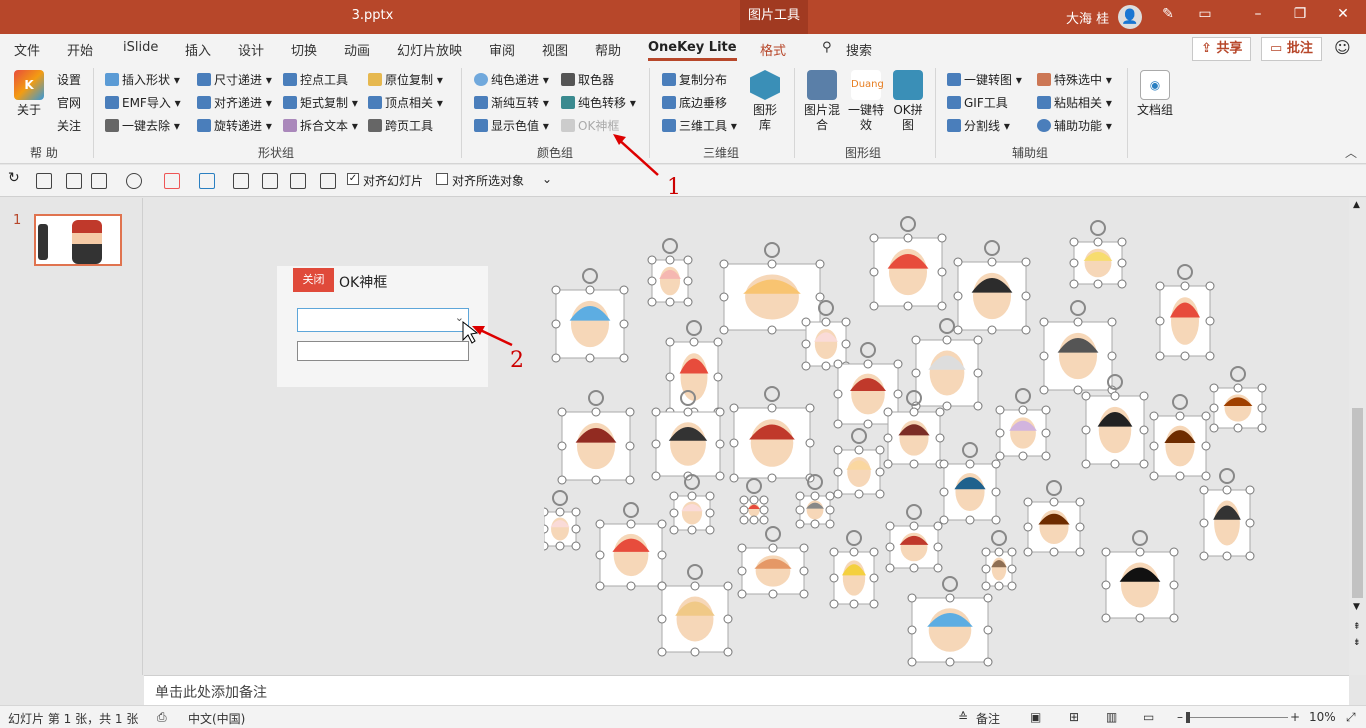  What do you see at coordinates (429, 49) in the screenshot?
I see `tab-slideshow: 幻灯片放映` at bounding box center [429, 49].